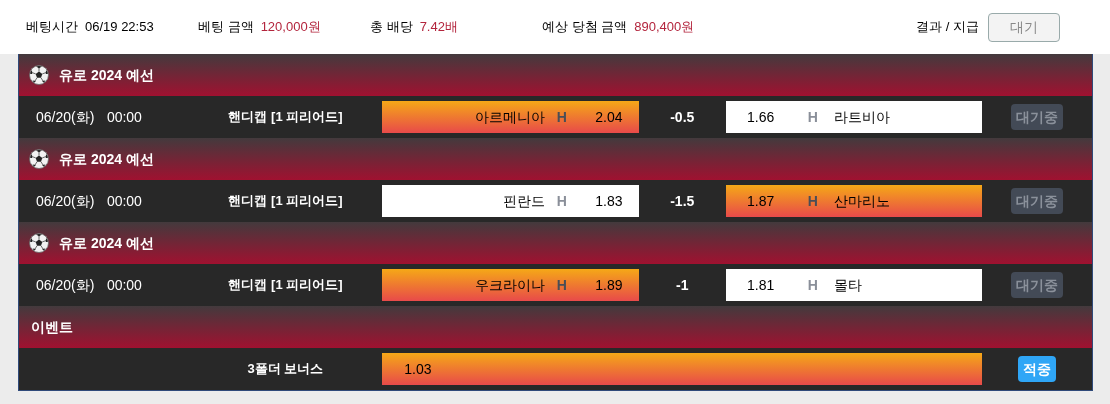  Describe the element at coordinates (861, 201) in the screenshot. I see `team-name: 산마리노` at that location.